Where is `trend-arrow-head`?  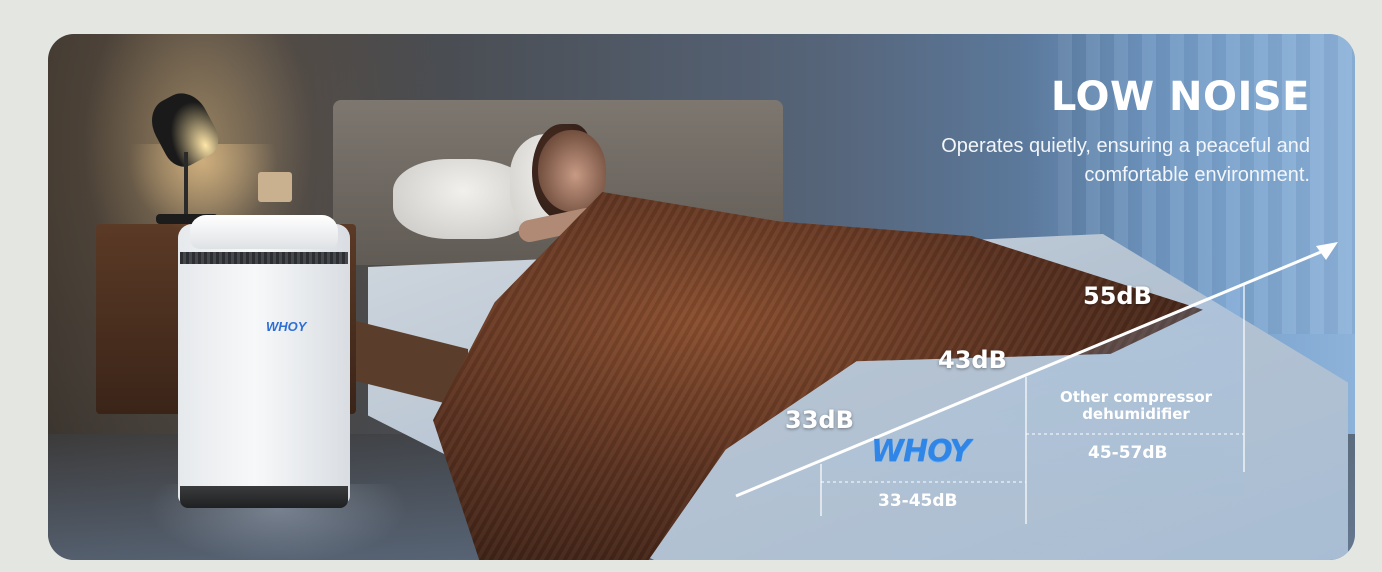
trend-arrow-head is located at coordinates (1327, 251).